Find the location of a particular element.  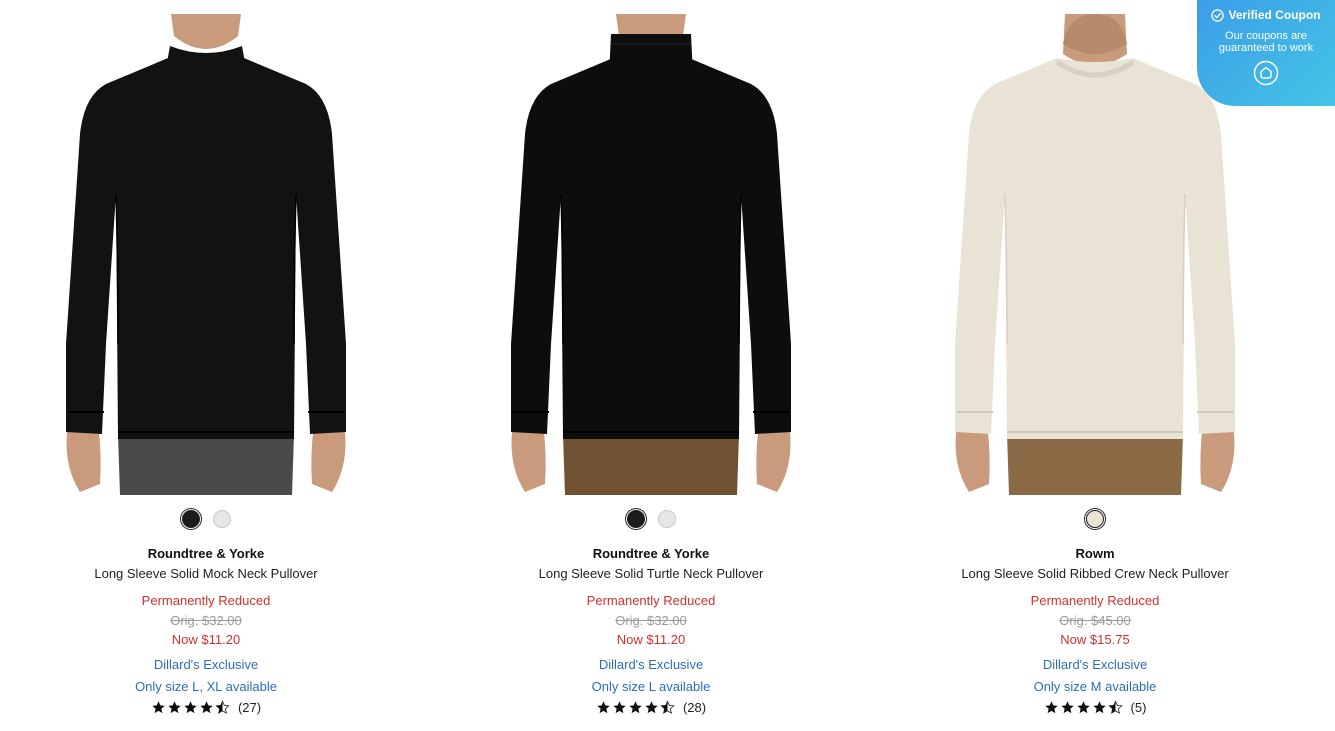

review-count: (28) is located at coordinates (694, 707).